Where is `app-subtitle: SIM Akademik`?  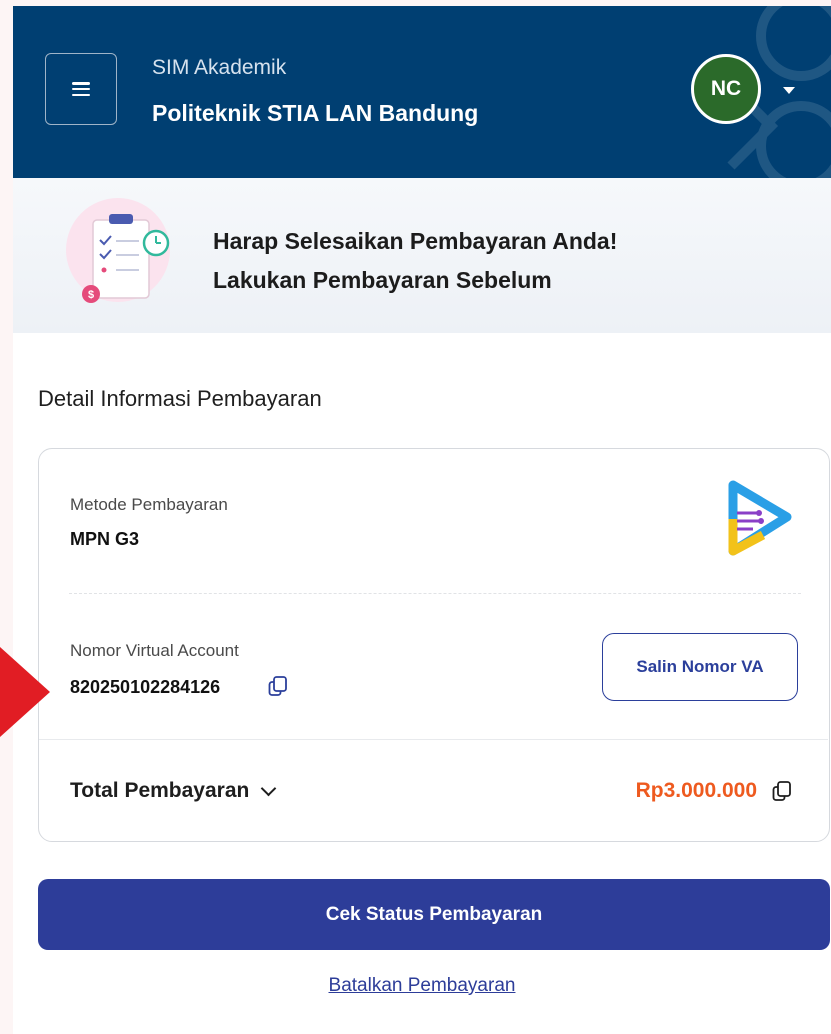
app-subtitle: SIM Akademik is located at coordinates (219, 67).